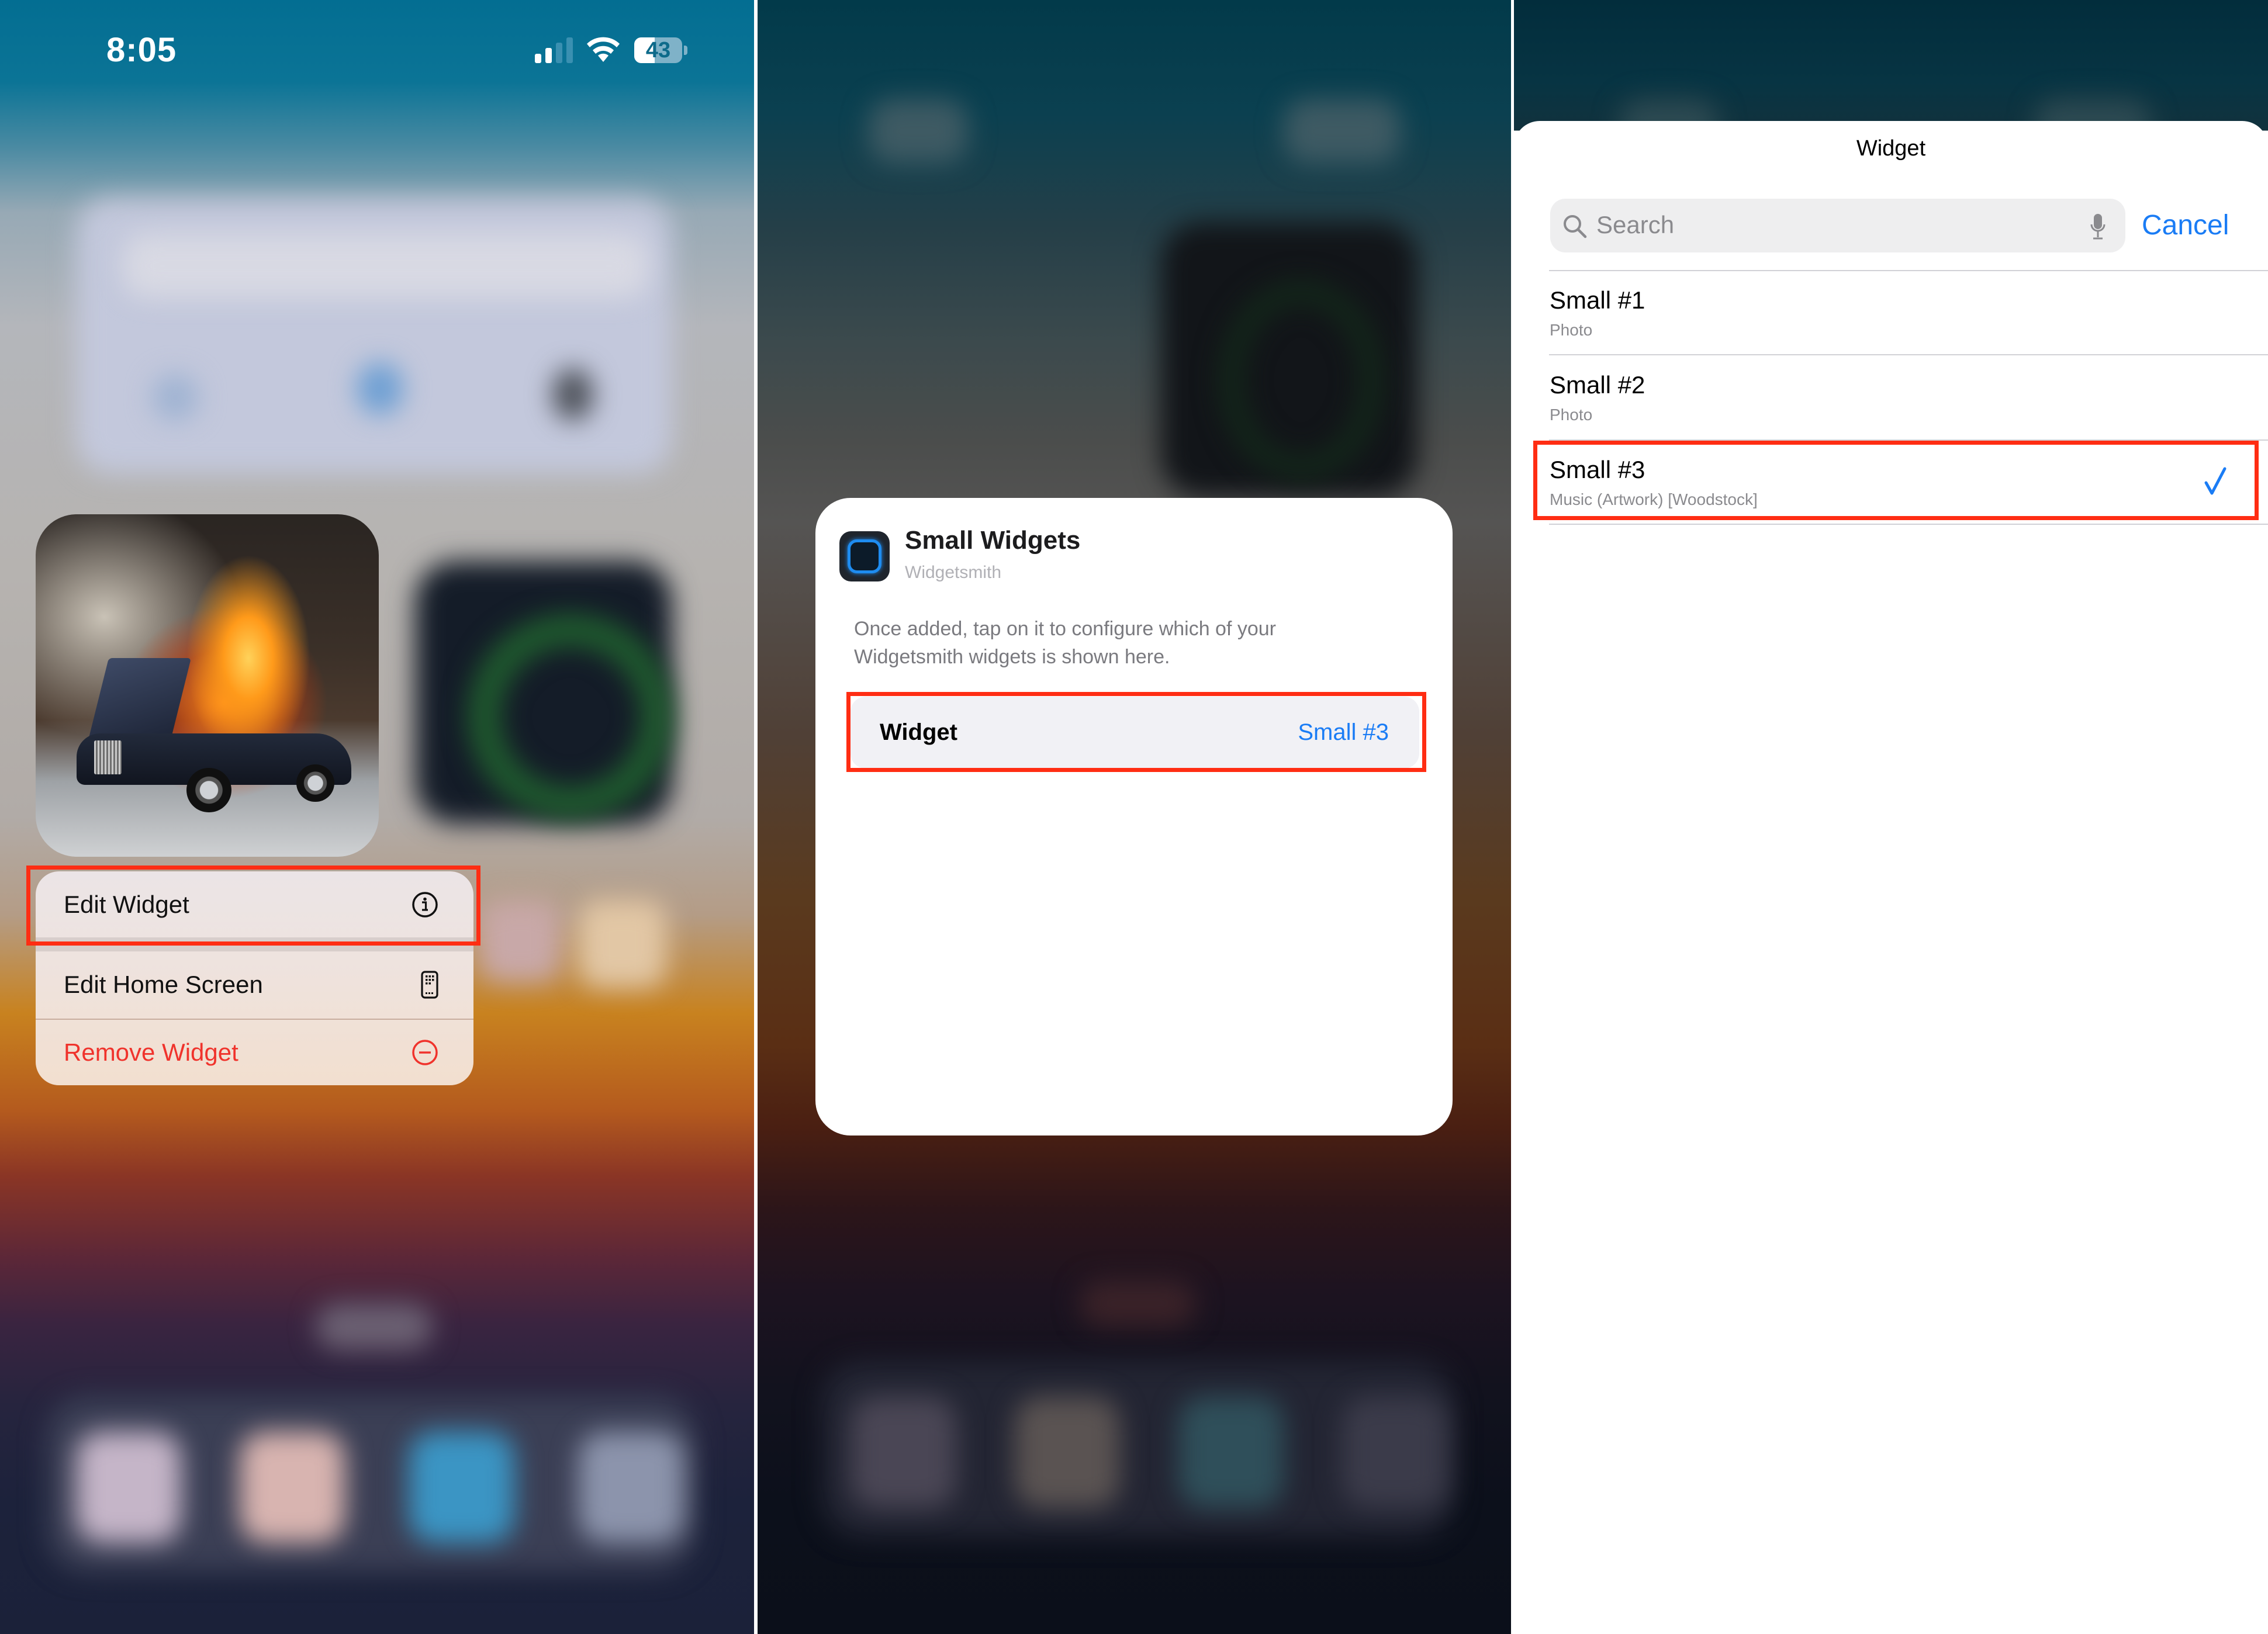  Describe the element at coordinates (864, 556) in the screenshot. I see `widgetsmith-app-icon` at that location.